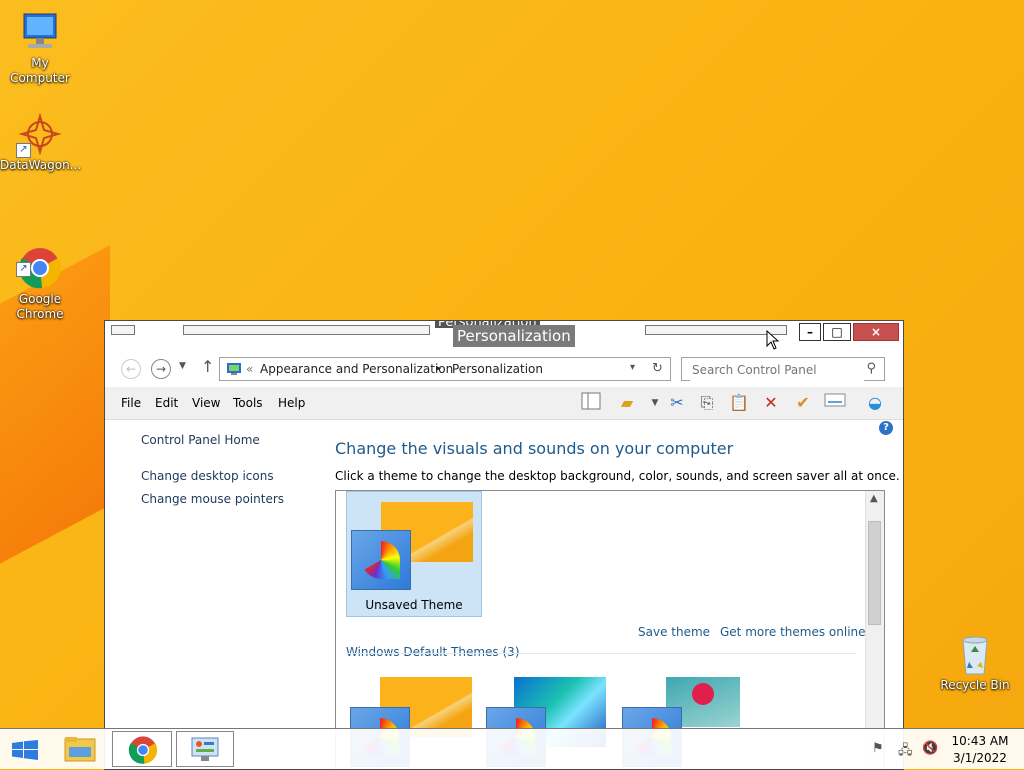  I want to click on mouse-cursor-icon, so click(773, 340).